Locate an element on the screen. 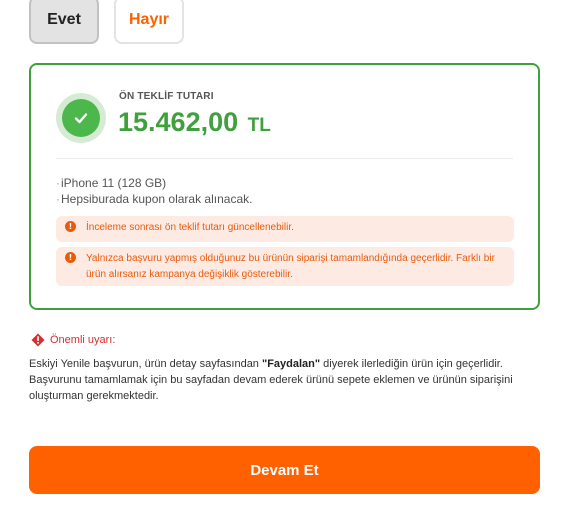  pre-offer-amount: 15.462,00 TL is located at coordinates (194, 122).